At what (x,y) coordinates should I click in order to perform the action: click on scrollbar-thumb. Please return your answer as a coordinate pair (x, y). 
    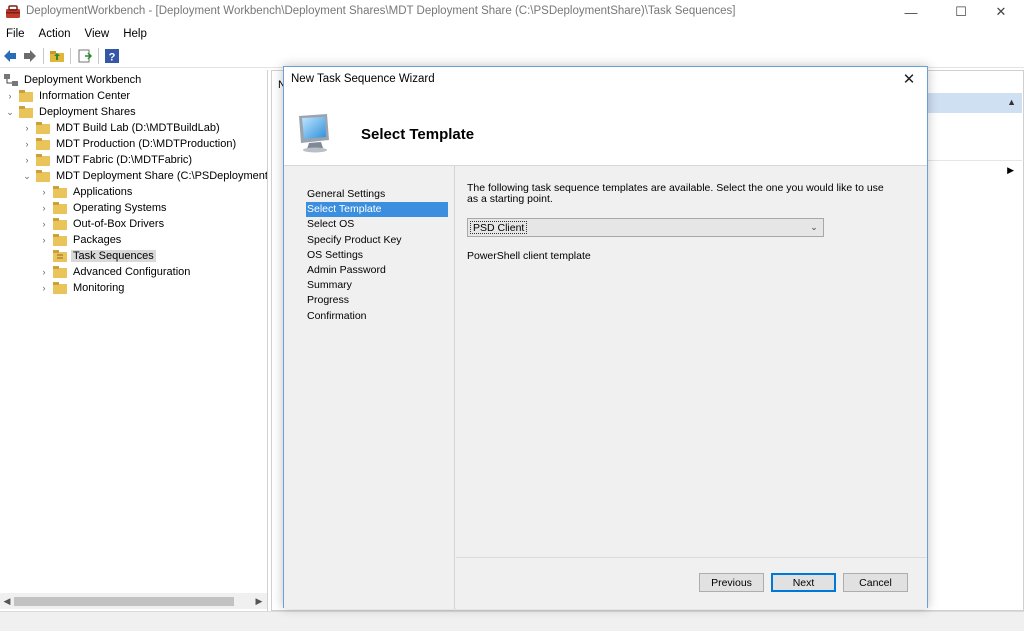
    Looking at the image, I should click on (124, 601).